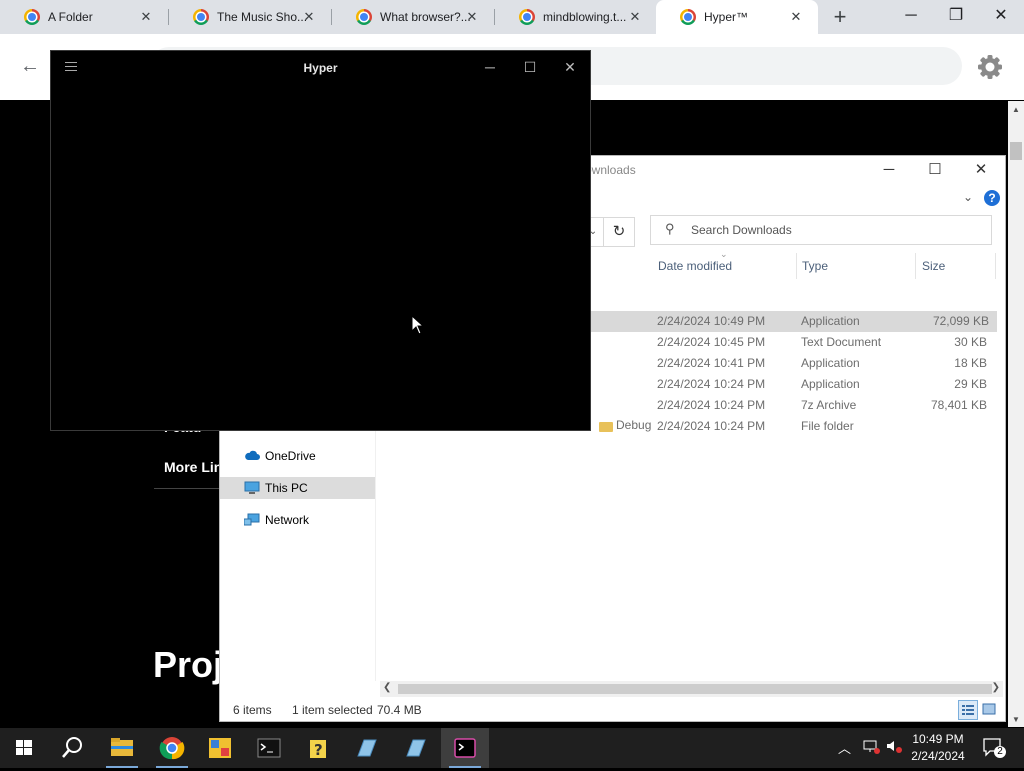 This screenshot has height=771, width=1024. I want to click on nav-item-this-pc: This PC, so click(297, 488).